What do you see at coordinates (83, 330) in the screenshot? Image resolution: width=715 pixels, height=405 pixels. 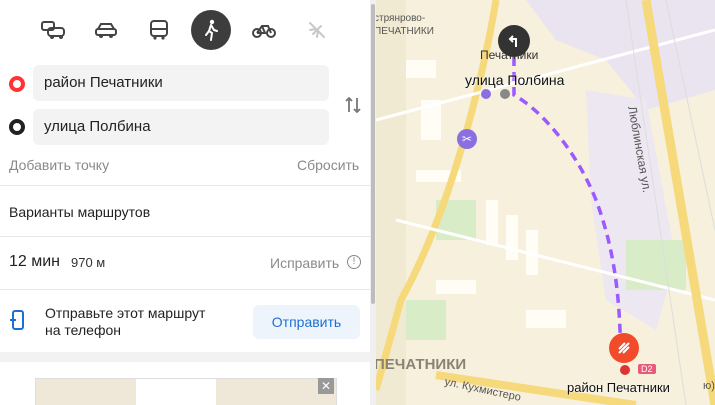 I see `send-text-line2: на телефон` at bounding box center [83, 330].